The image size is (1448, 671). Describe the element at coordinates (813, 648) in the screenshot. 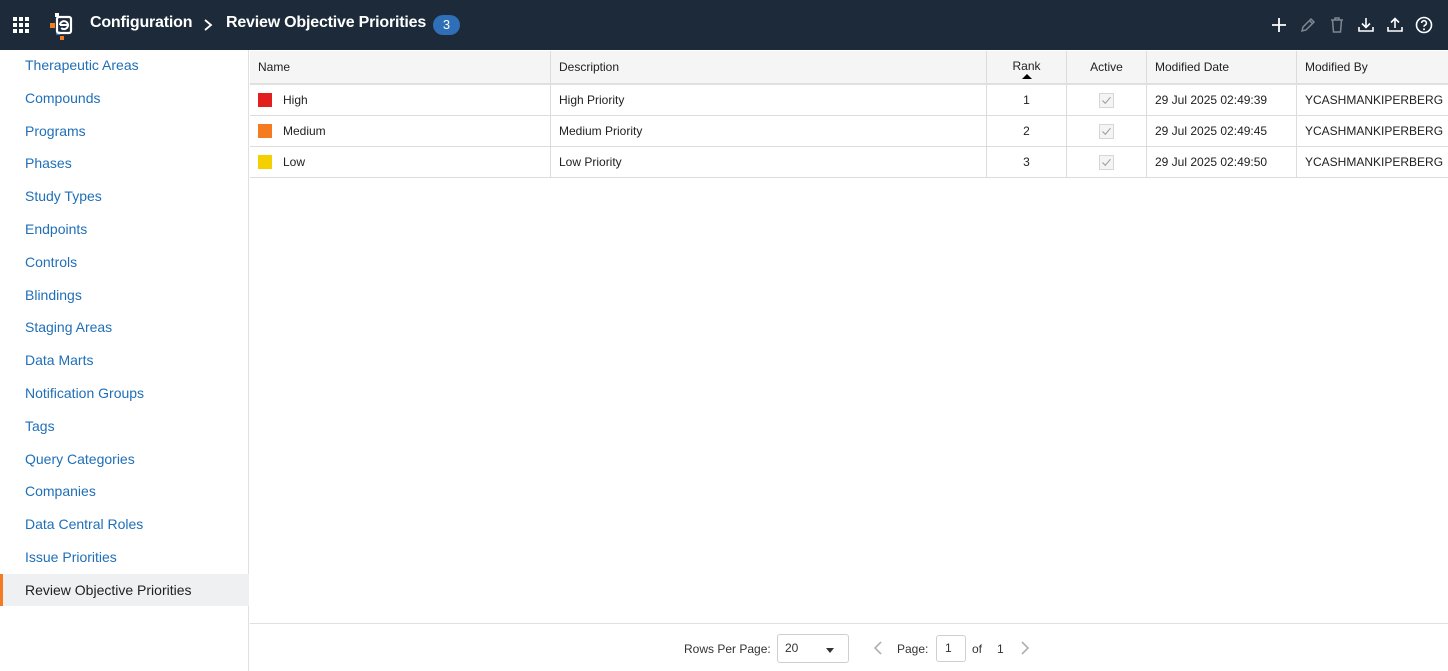

I see `rows-per-page-select: 20` at that location.